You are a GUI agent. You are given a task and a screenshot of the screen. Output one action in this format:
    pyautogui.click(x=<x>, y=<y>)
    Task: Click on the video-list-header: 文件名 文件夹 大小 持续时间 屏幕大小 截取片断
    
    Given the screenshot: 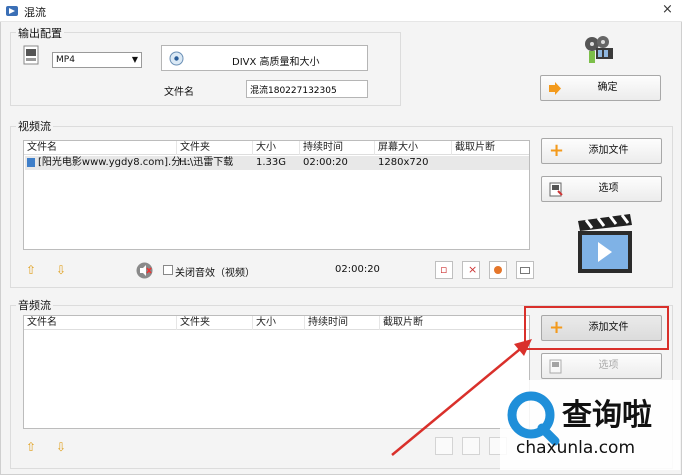 What is the action you would take?
    pyautogui.click(x=276, y=148)
    